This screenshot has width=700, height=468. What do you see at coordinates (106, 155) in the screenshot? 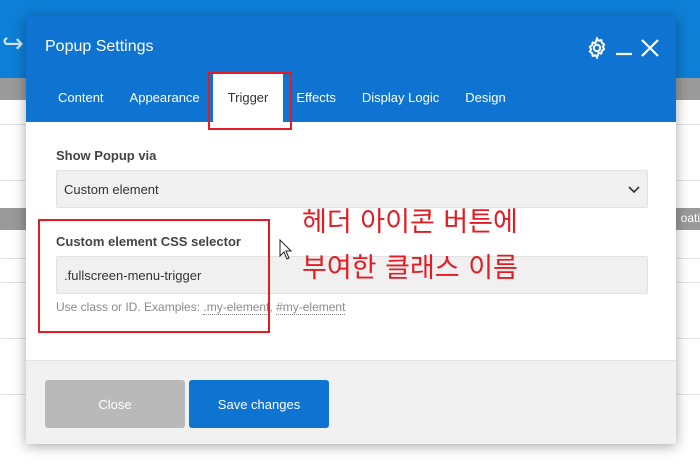
I see `show-popup-via-label: Show Popup via` at bounding box center [106, 155].